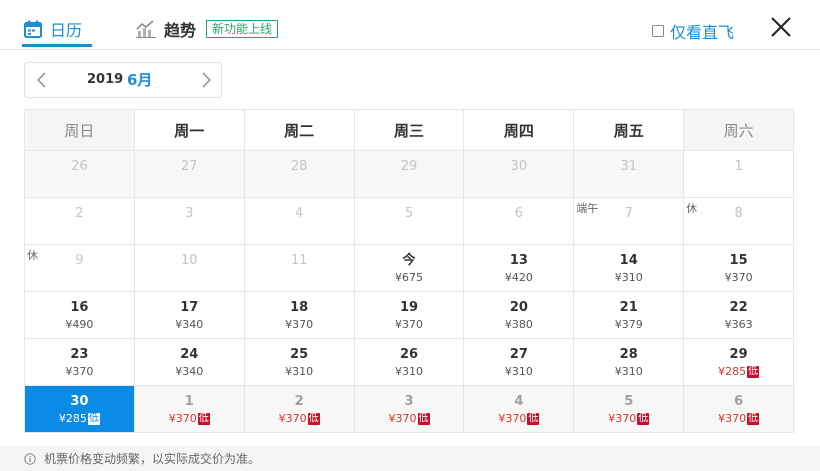  What do you see at coordinates (299, 307) in the screenshot?
I see `day-number: 18` at bounding box center [299, 307].